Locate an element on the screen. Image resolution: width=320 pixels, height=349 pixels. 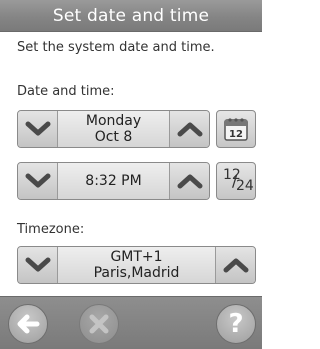
time-spinner: 8:32 PM is located at coordinates (113, 181).